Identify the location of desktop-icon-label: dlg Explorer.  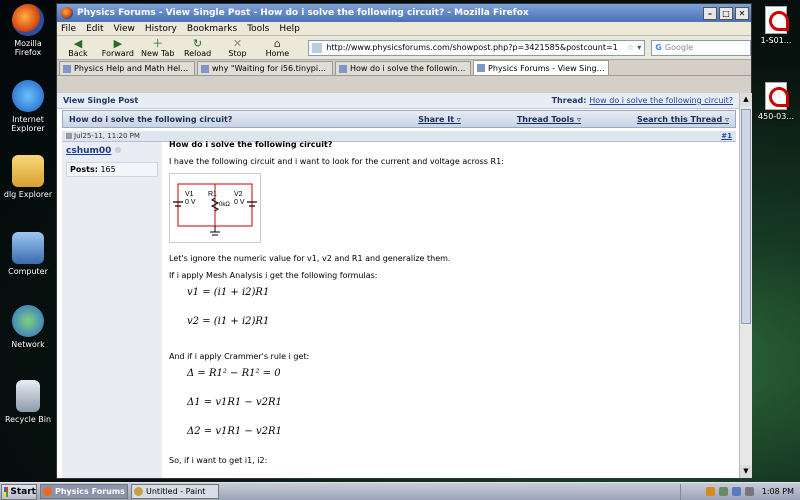
(28, 194).